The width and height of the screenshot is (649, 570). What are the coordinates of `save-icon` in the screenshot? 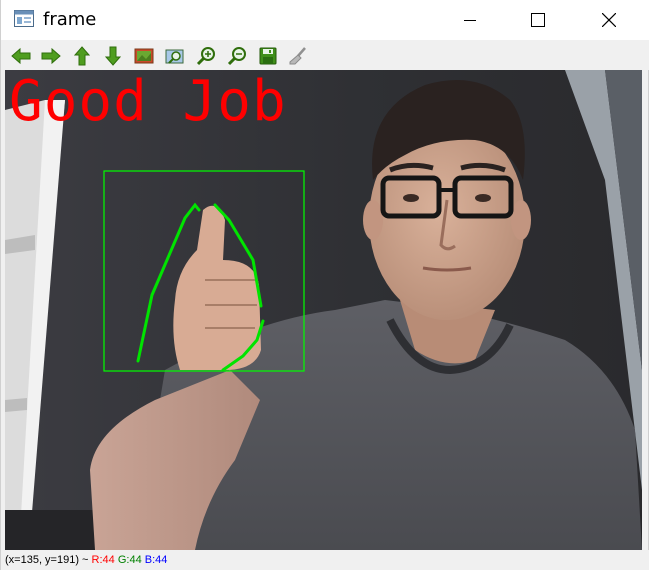 It's located at (268, 56).